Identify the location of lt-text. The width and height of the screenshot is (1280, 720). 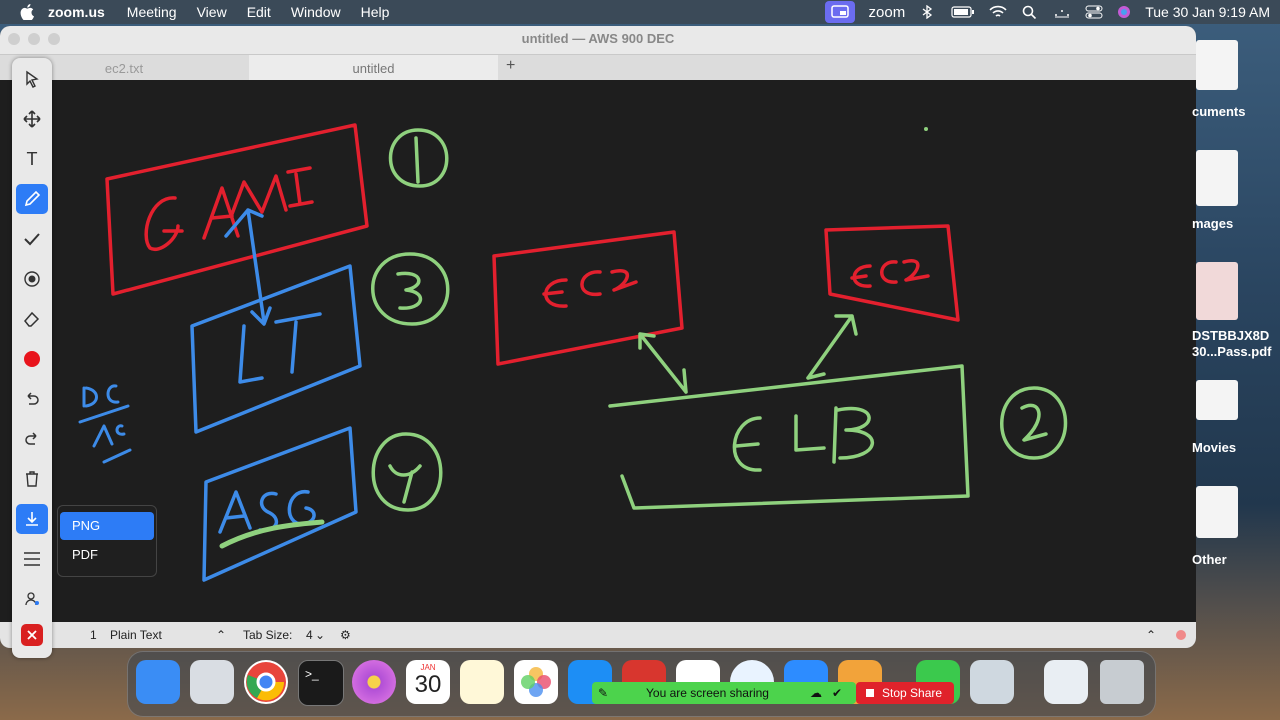
(280, 348).